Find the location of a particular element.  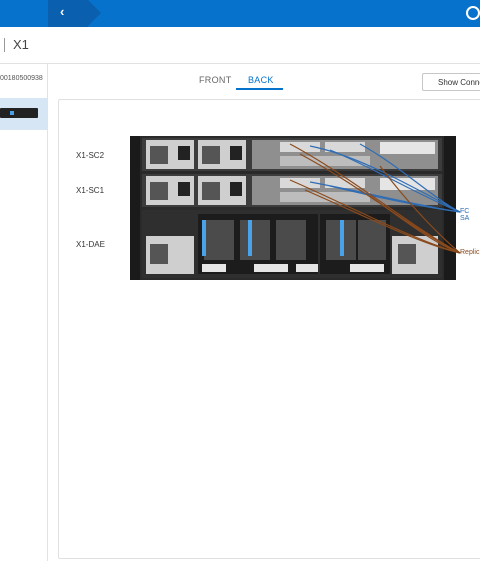

title-divider is located at coordinates (4, 45).